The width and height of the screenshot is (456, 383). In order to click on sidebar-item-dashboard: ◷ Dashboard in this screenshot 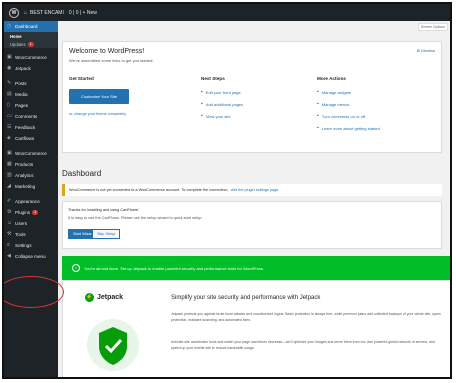, I will do `click(31, 26)`.